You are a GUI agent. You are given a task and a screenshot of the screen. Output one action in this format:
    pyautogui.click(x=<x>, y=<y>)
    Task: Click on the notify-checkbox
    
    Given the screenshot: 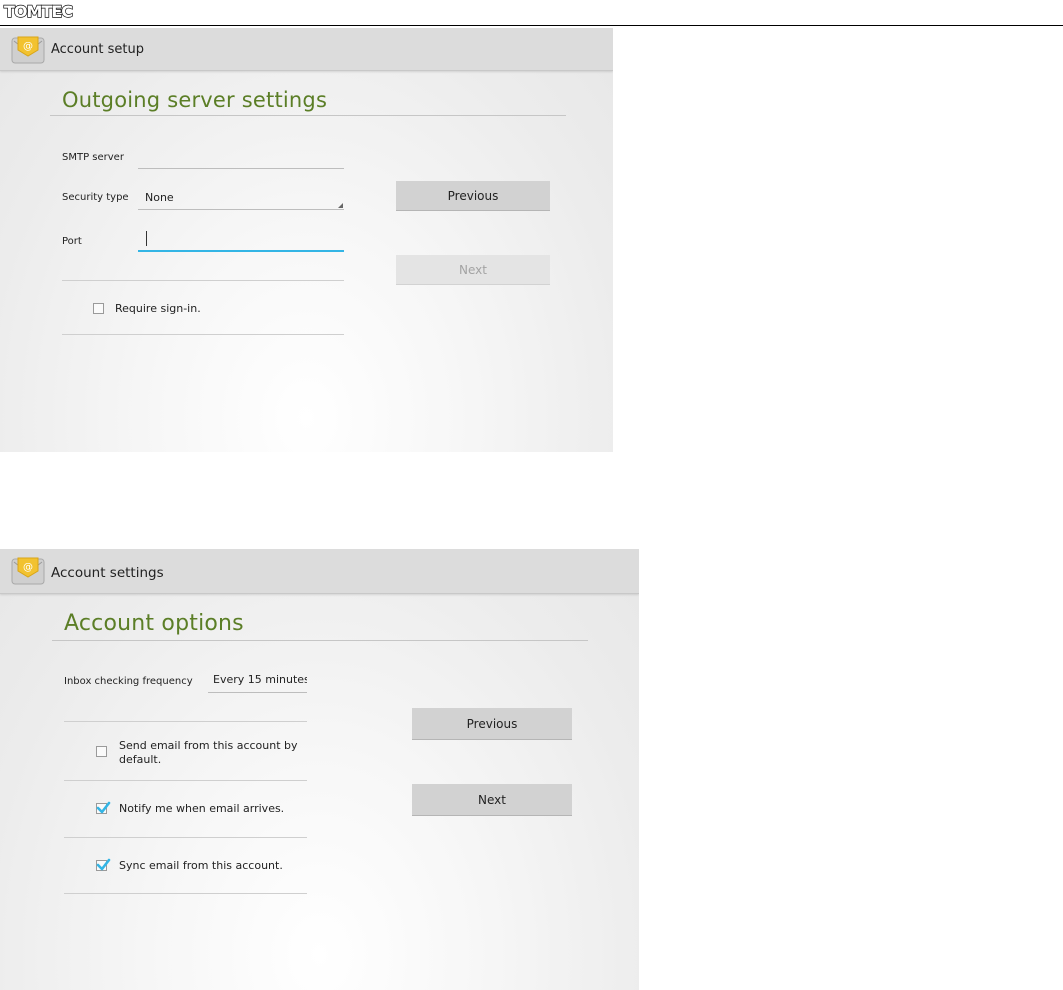 What is the action you would take?
    pyautogui.click(x=103, y=807)
    